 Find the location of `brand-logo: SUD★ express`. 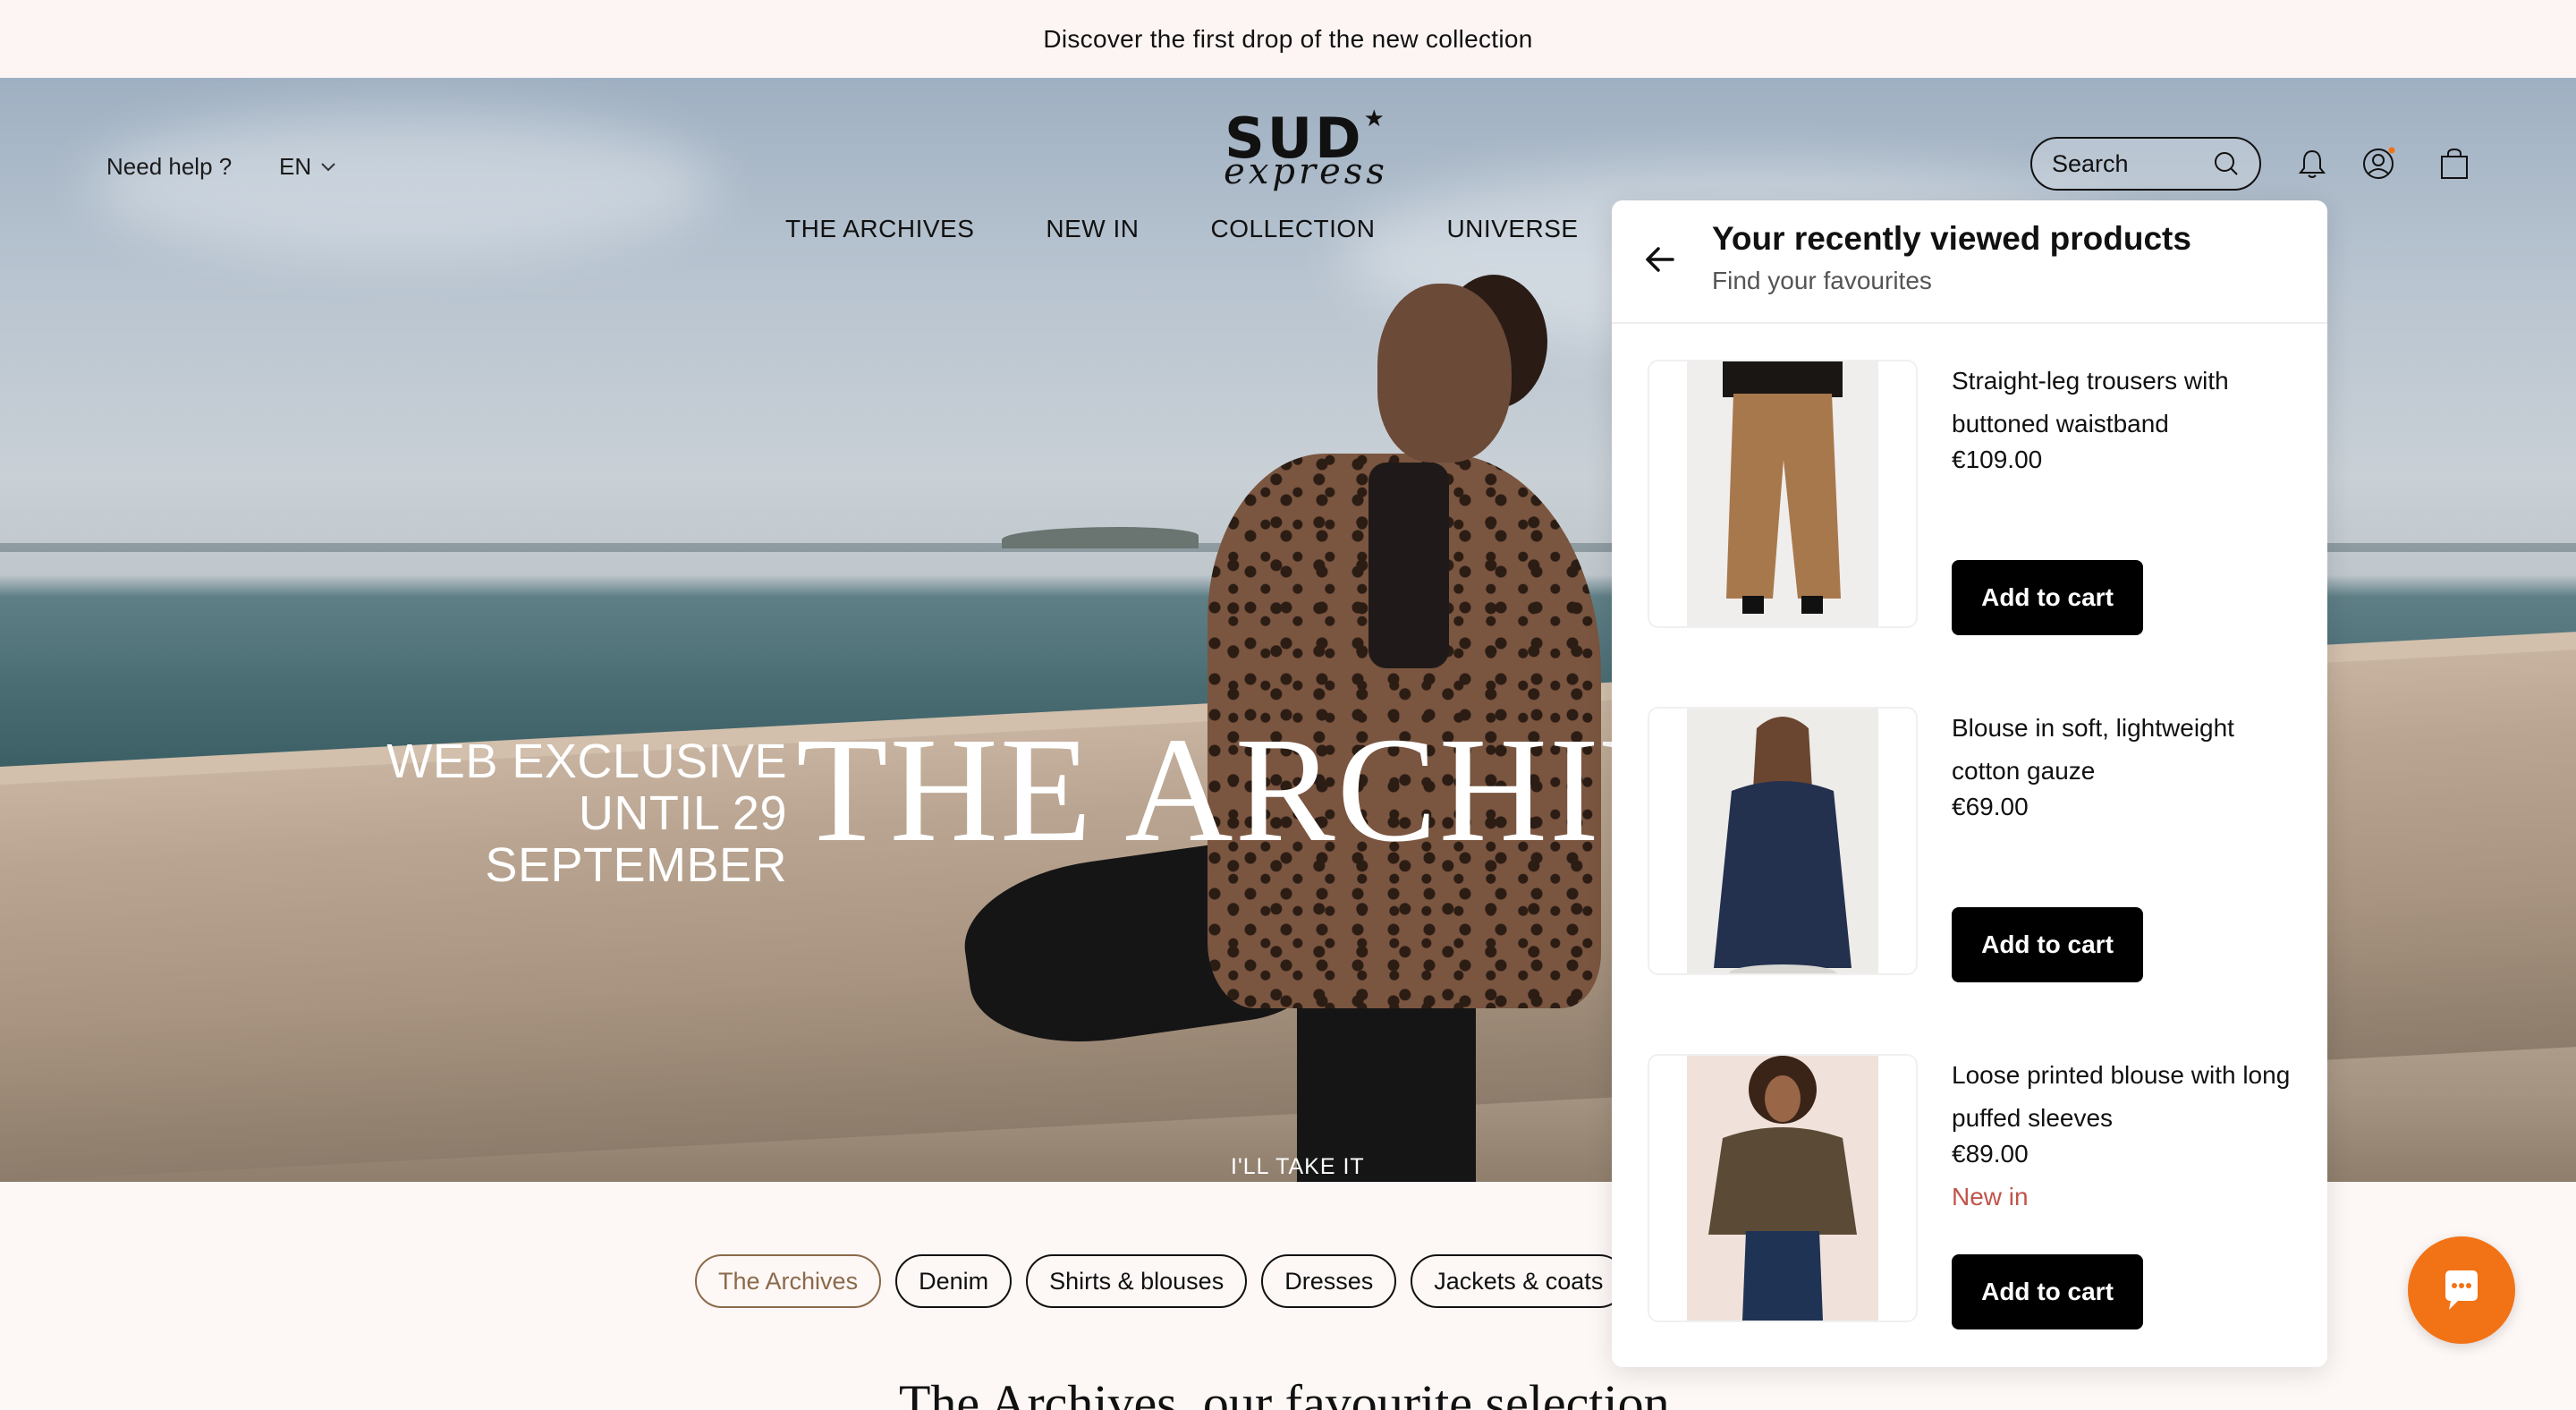

brand-logo: SUD★ express is located at coordinates (1306, 155).